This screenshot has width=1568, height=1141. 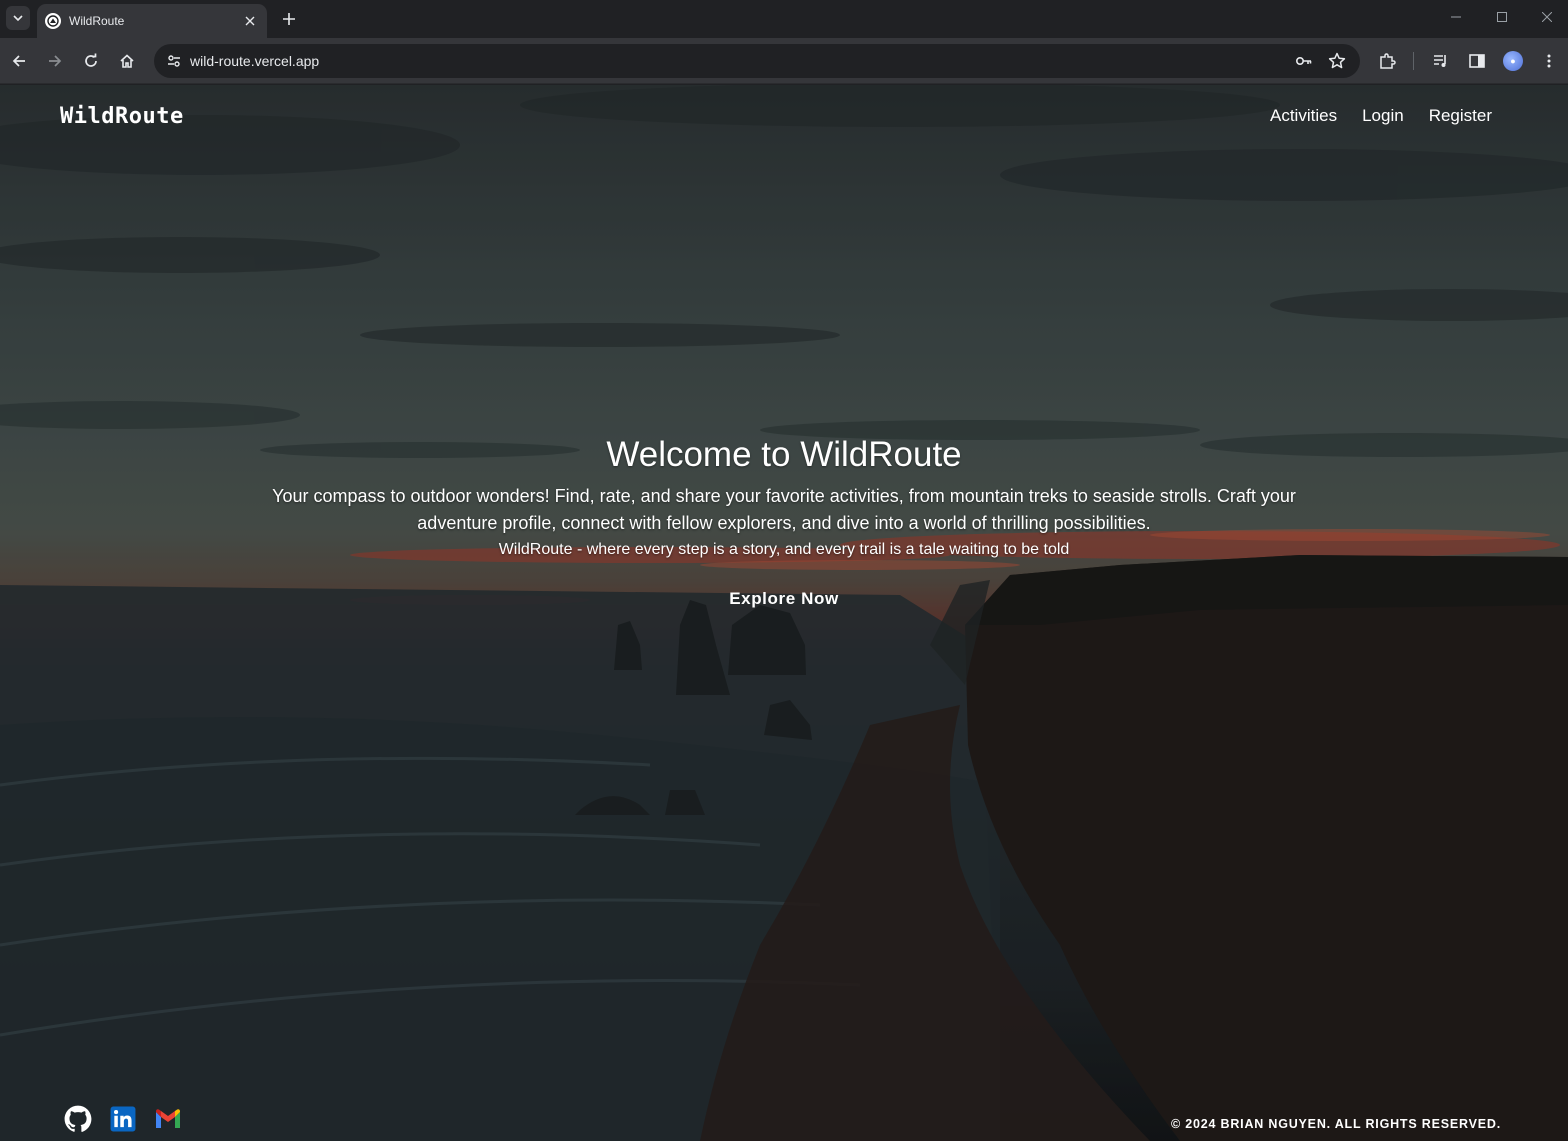 I want to click on back-button, so click(x=19, y=61).